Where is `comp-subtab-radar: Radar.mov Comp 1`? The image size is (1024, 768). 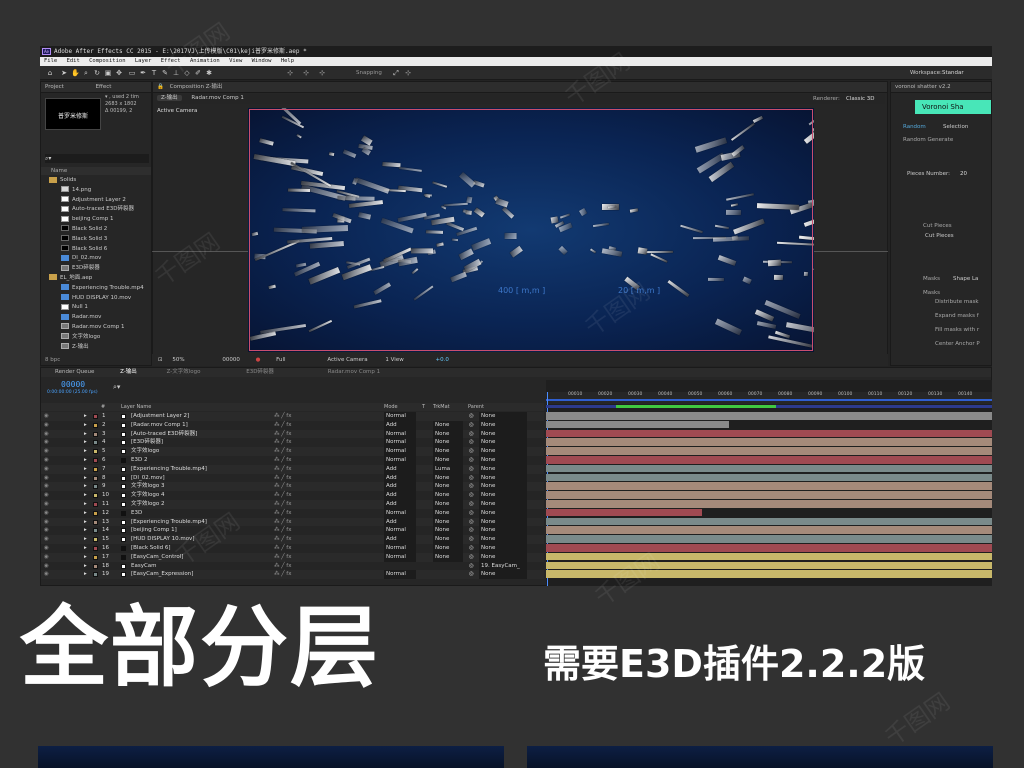 comp-subtab-radar: Radar.mov Comp 1 is located at coordinates (217, 98).